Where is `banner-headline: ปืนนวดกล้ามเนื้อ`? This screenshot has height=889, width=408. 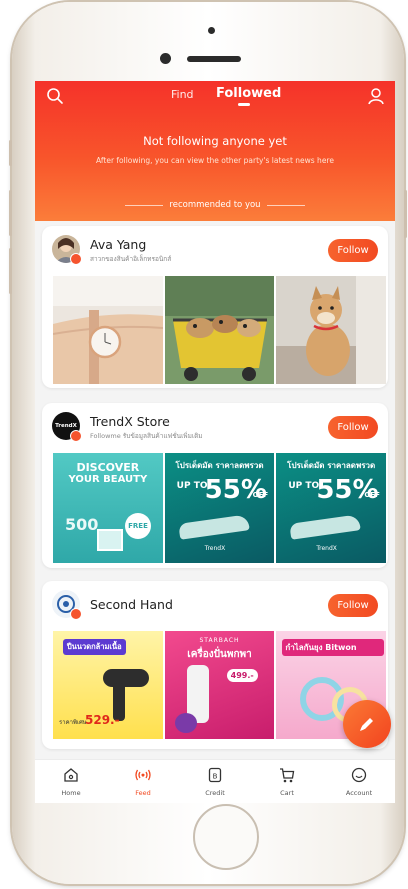 banner-headline: ปืนนวดกล้ามเนื้อ is located at coordinates (94, 647).